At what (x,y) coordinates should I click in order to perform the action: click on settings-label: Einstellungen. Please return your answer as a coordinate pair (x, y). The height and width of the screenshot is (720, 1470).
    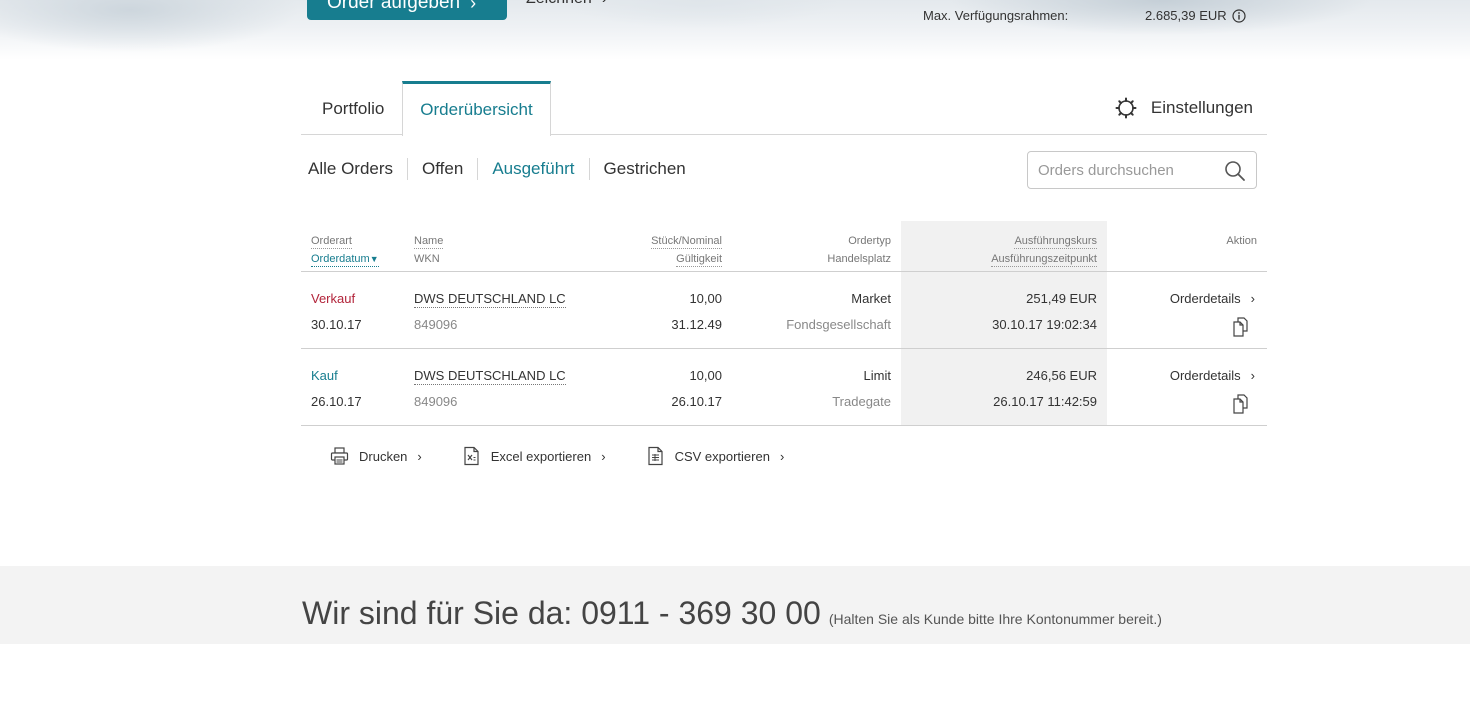
    Looking at the image, I should click on (1201, 107).